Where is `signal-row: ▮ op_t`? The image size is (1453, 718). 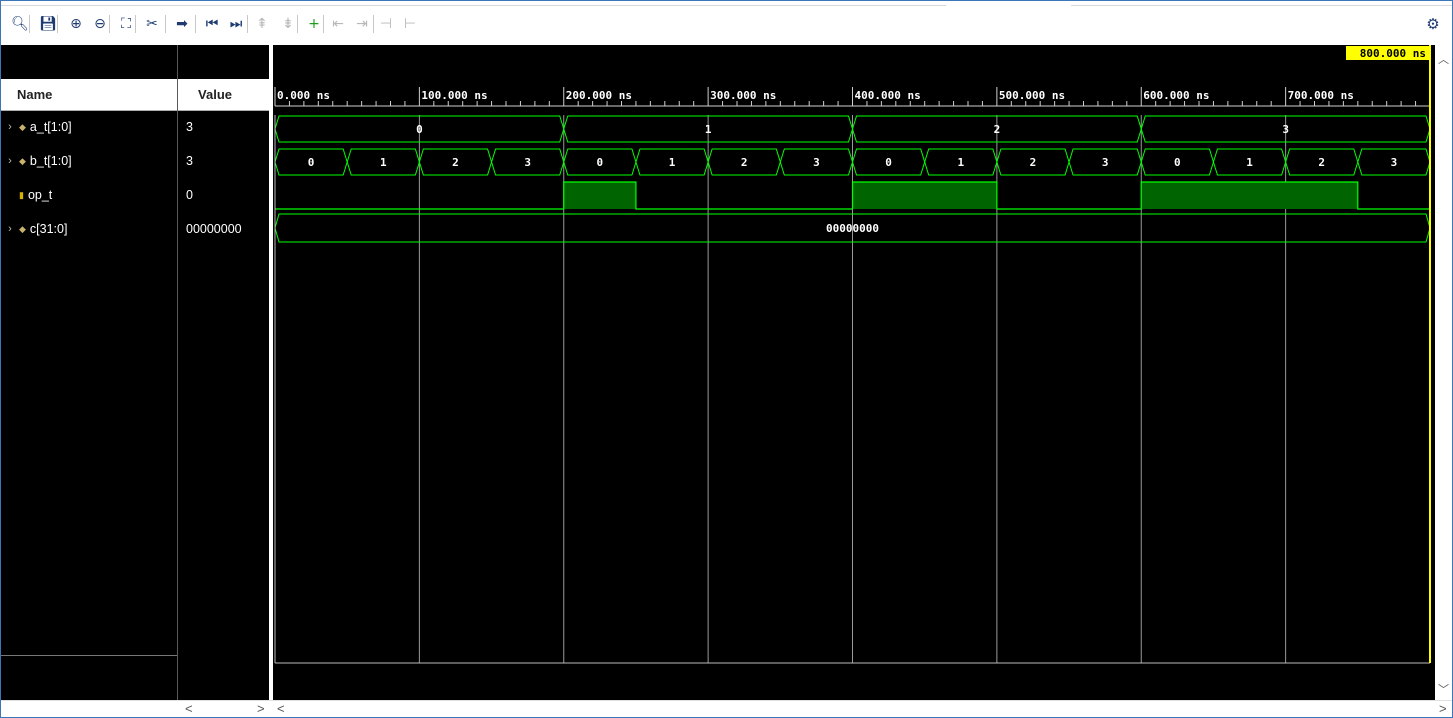
signal-row: ▮ op_t is located at coordinates (89, 195).